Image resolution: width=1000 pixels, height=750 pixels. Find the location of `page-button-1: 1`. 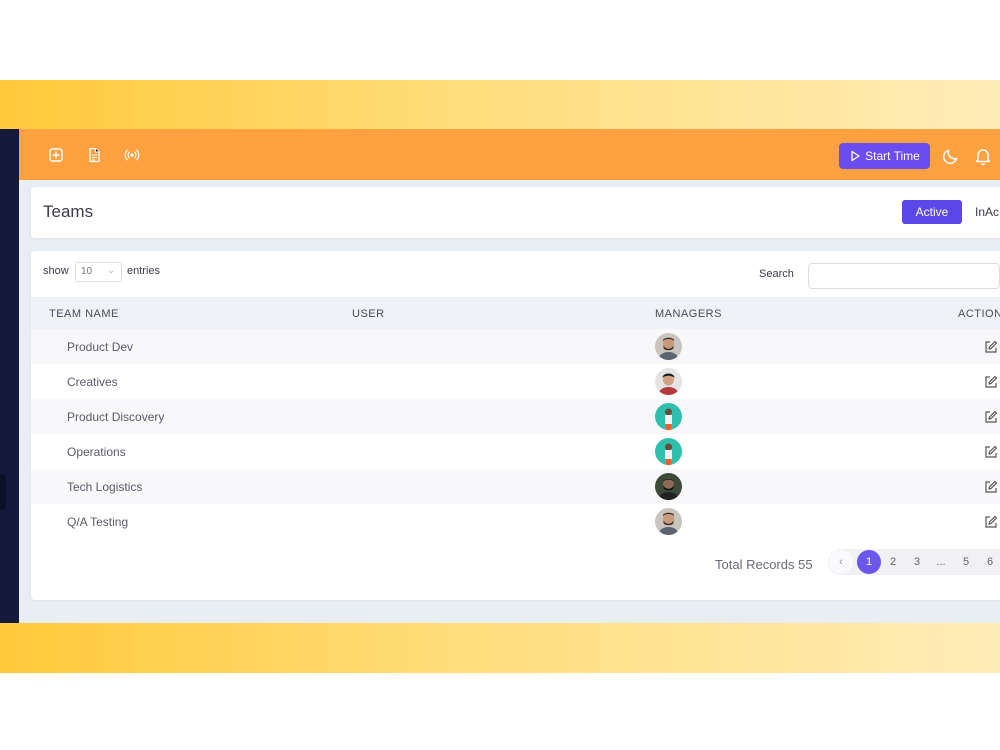

page-button-1: 1 is located at coordinates (869, 562).